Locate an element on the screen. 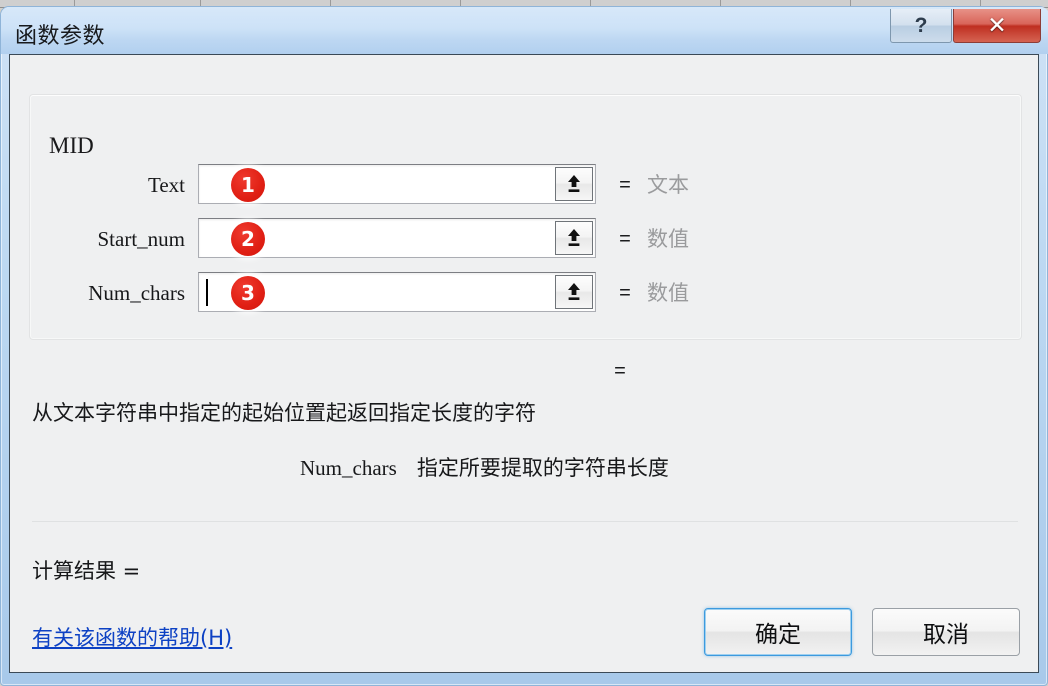 The image size is (1048, 686). argument-label-start-num: Start_num is located at coordinates (141, 239).